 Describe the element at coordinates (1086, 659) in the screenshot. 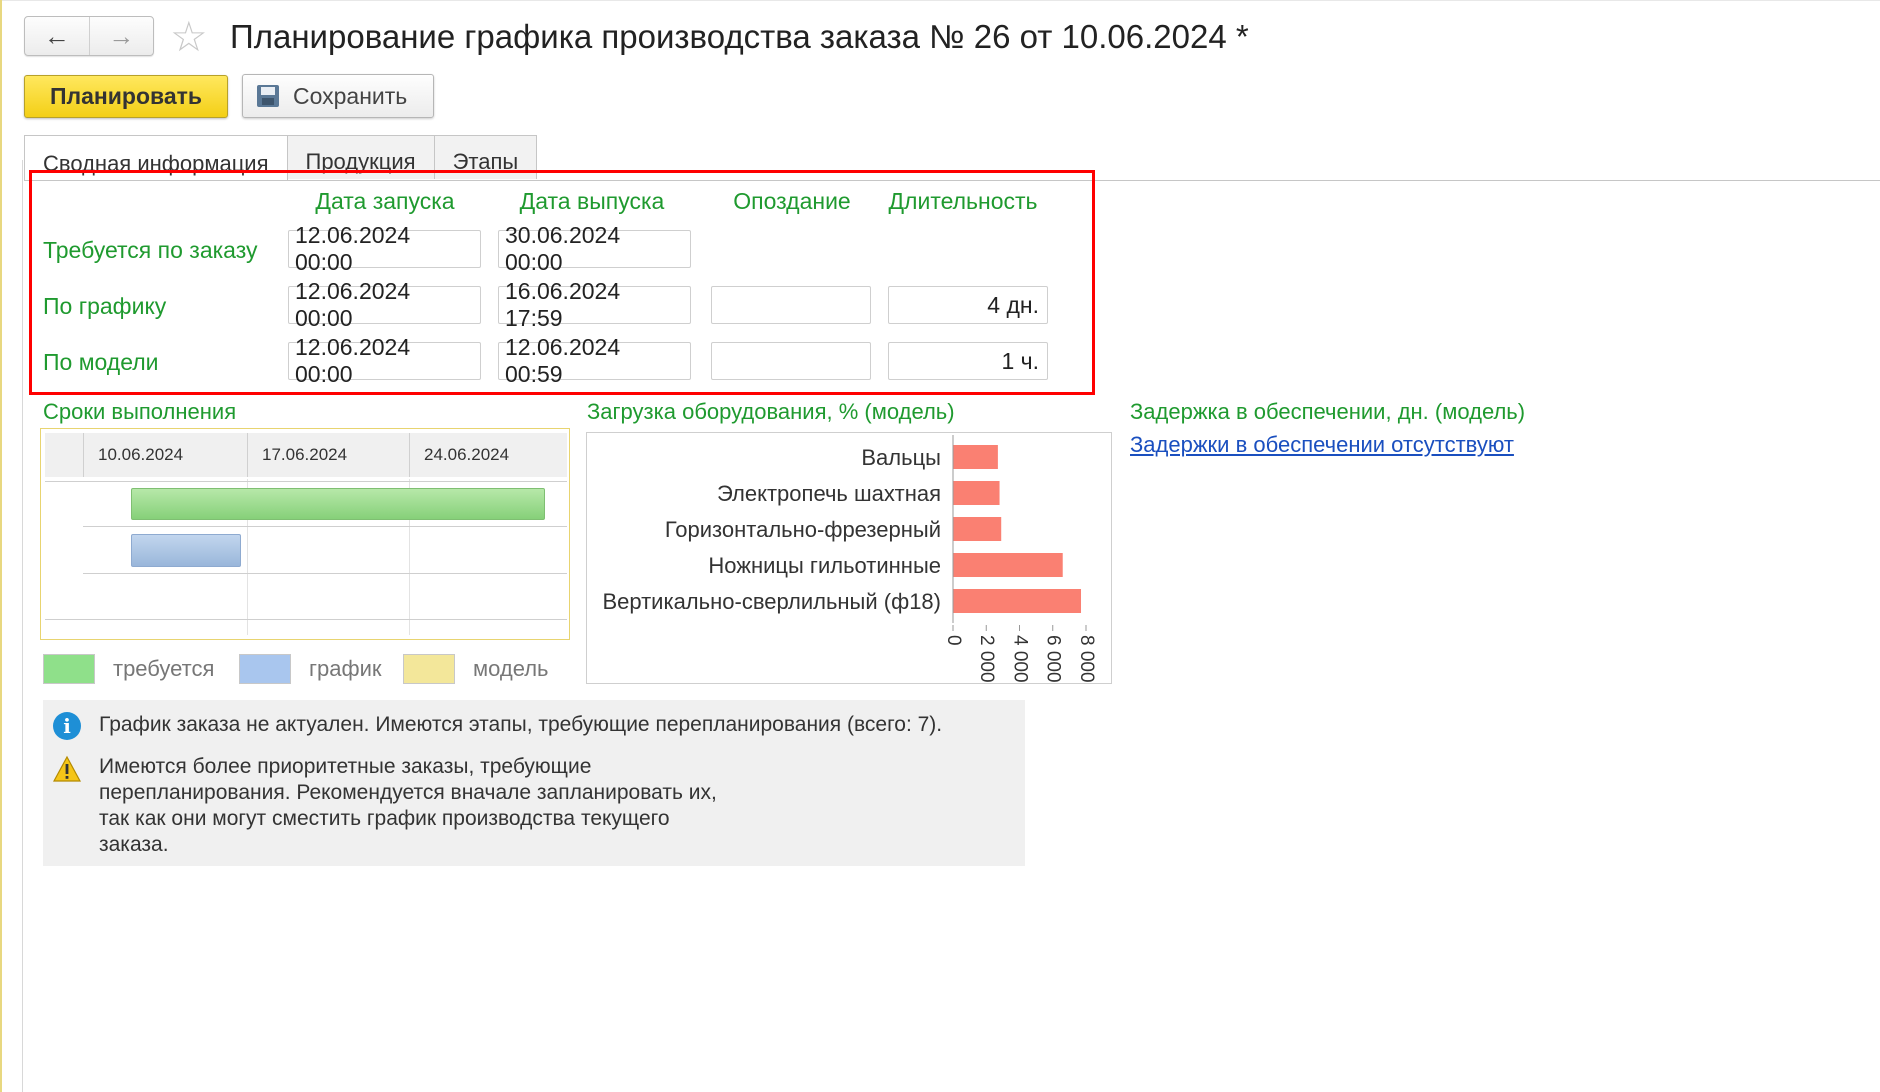

I see `x-tick-label: 8 000` at that location.